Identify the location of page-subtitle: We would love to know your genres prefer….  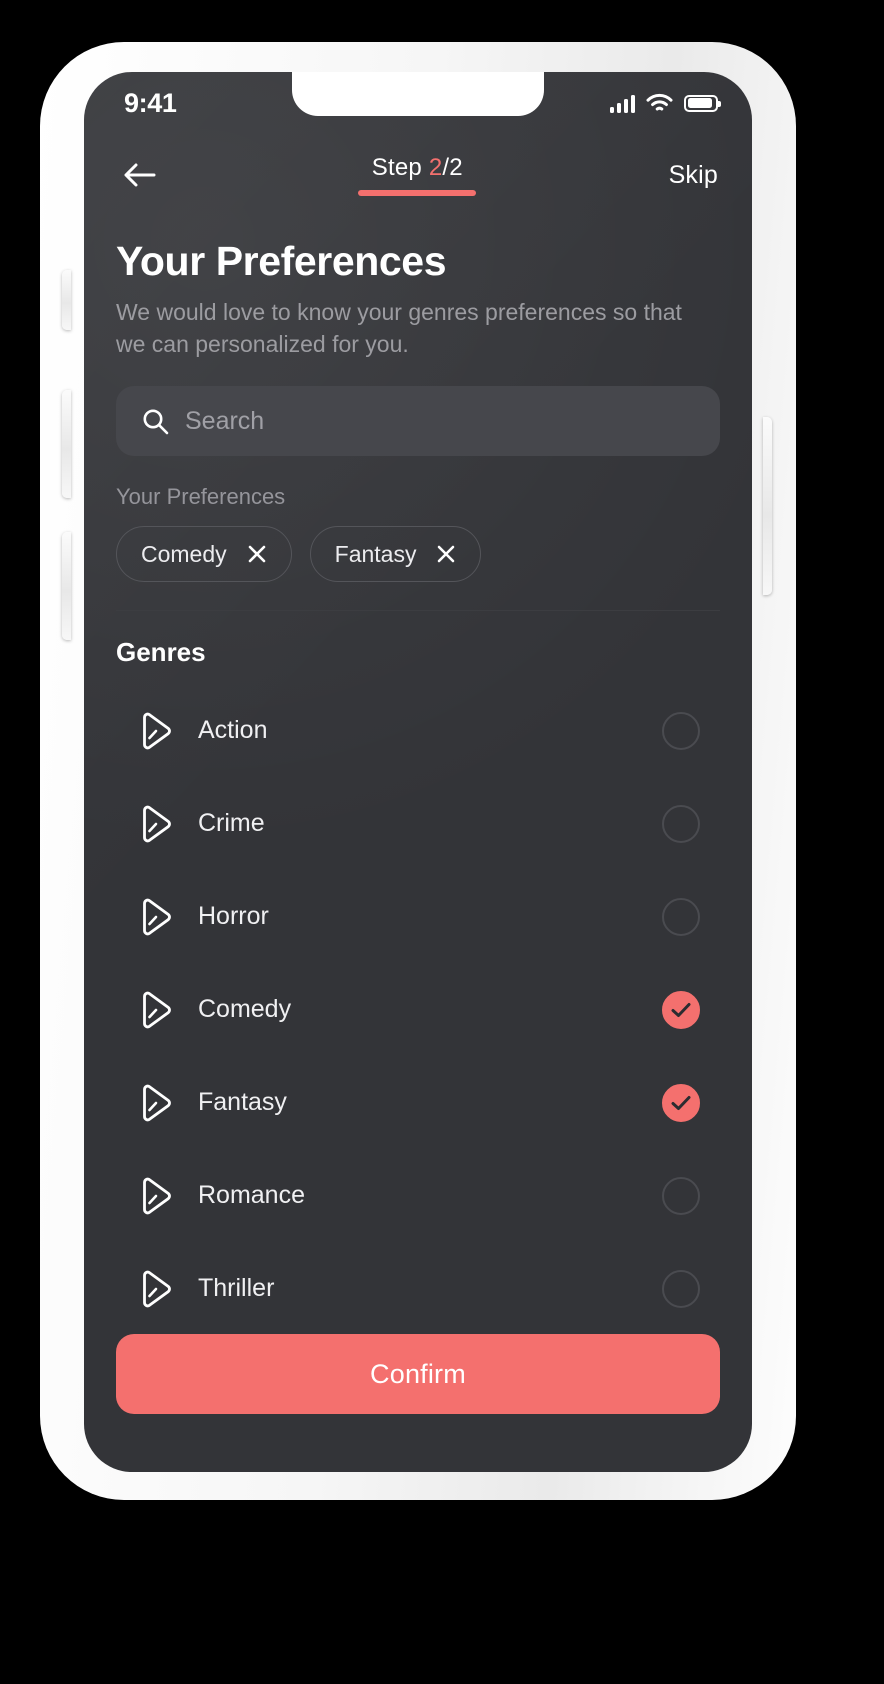
(399, 328).